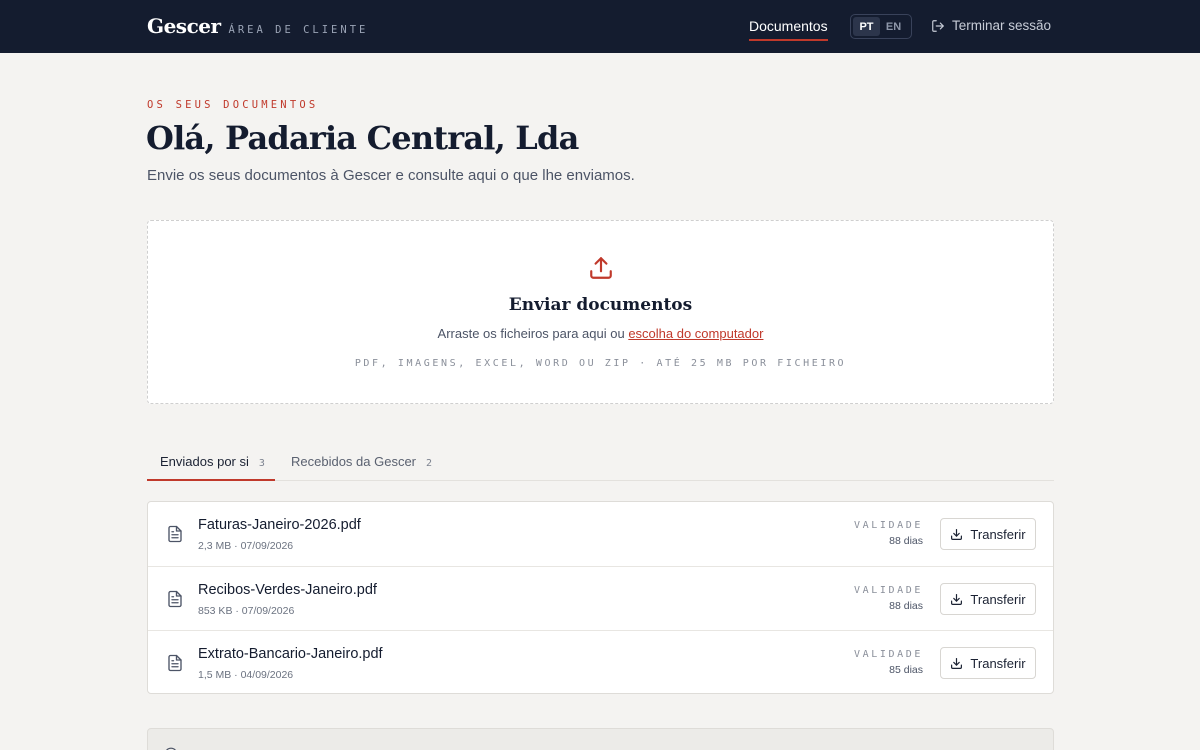  I want to click on logout-button: Terminar sessão, so click(991, 25).